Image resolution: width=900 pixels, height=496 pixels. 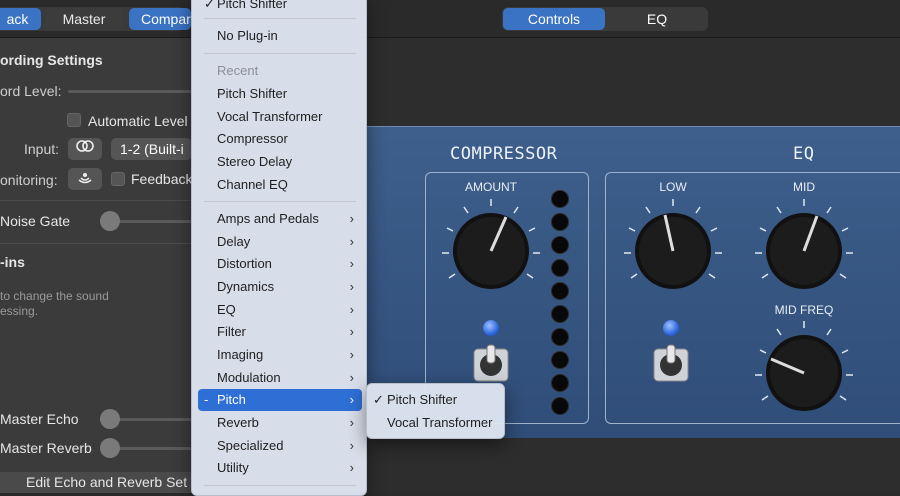 What do you see at coordinates (162, 179) in the screenshot?
I see `feedback-label: Feedback` at bounding box center [162, 179].